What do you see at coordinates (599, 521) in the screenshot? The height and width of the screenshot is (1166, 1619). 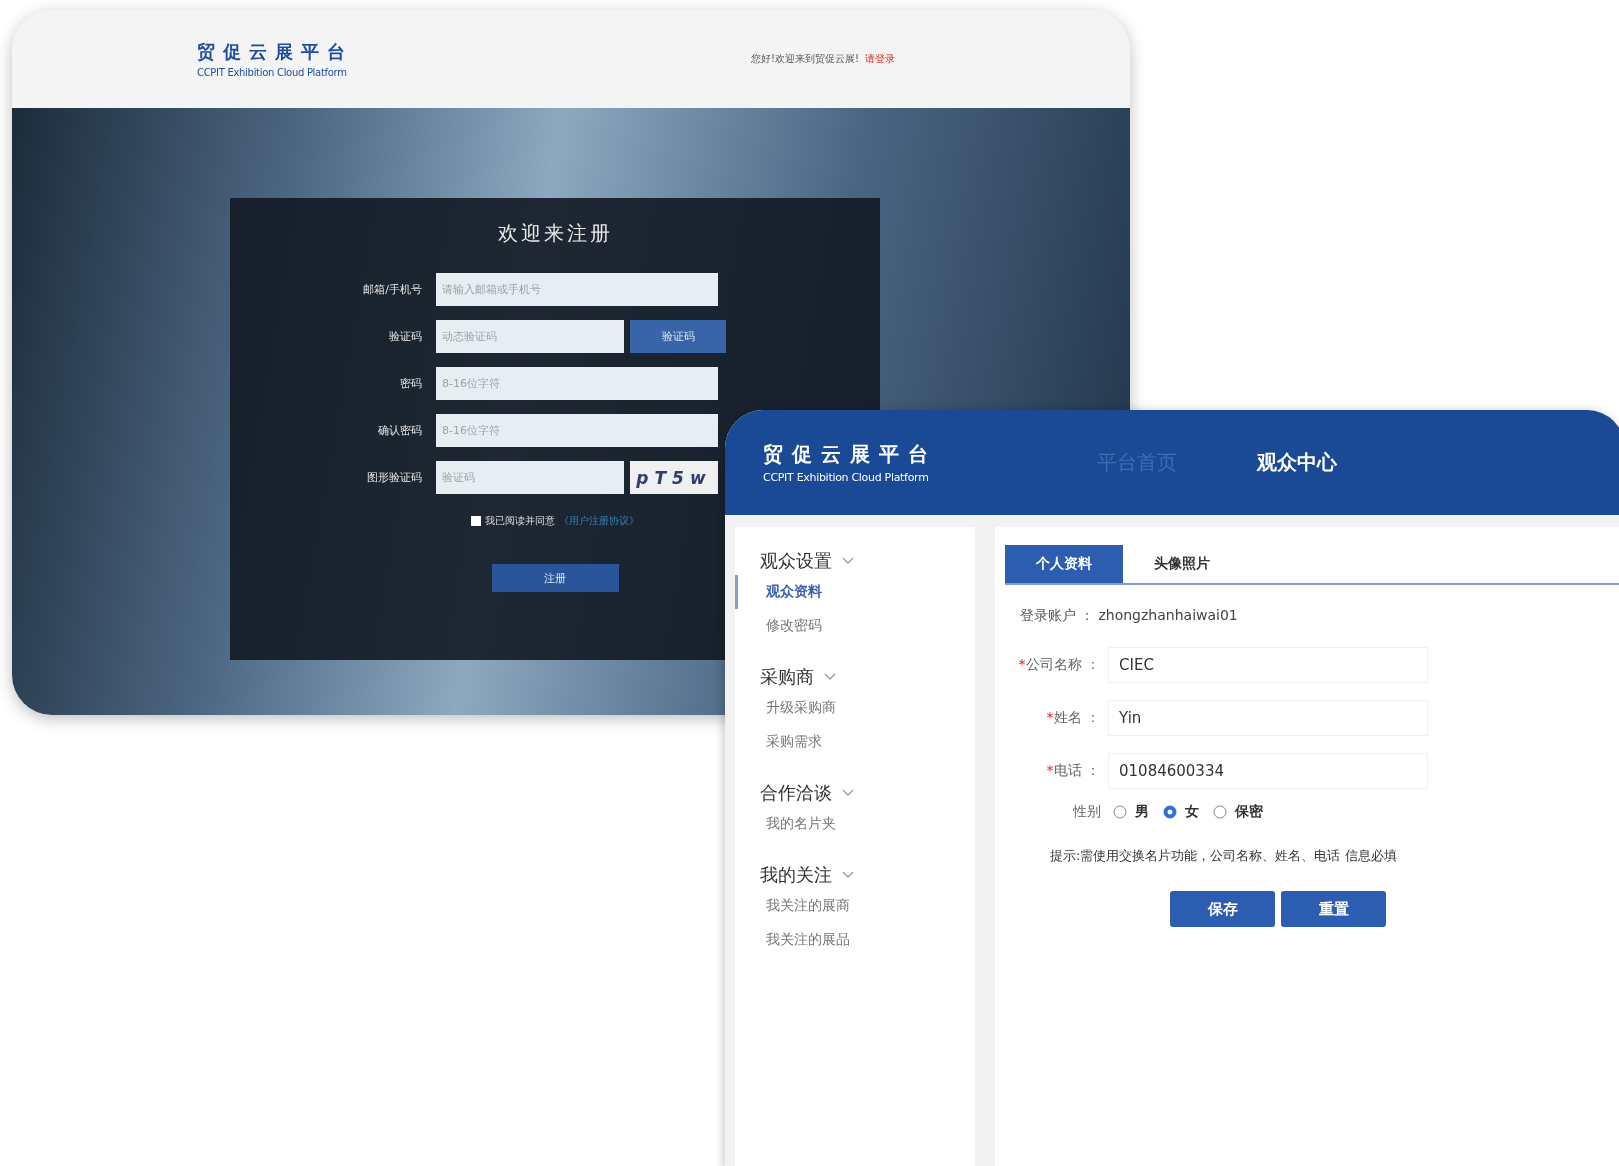 I see `agreement-link: 《用户注册协议》` at bounding box center [599, 521].